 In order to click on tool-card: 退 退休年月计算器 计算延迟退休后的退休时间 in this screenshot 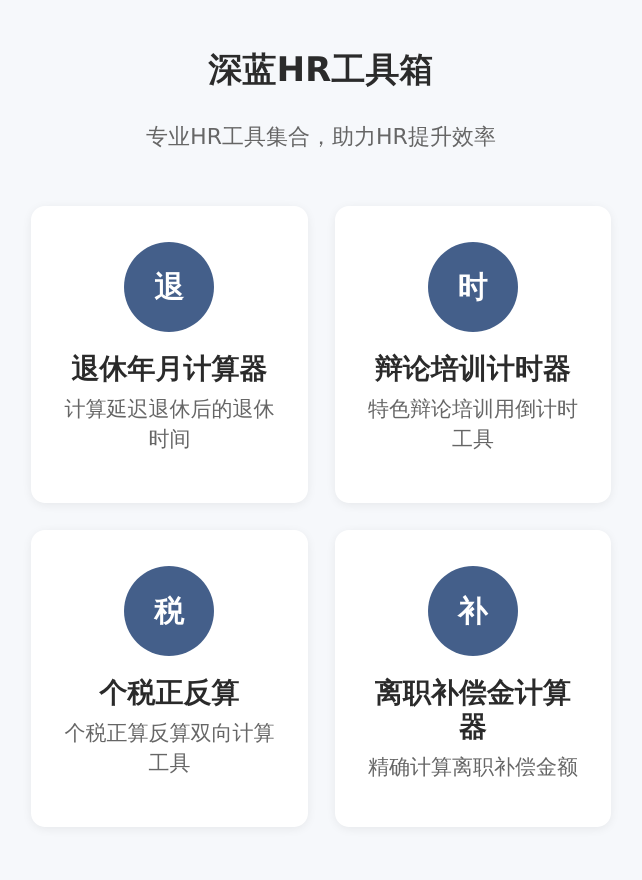, I will do `click(169, 354)`.